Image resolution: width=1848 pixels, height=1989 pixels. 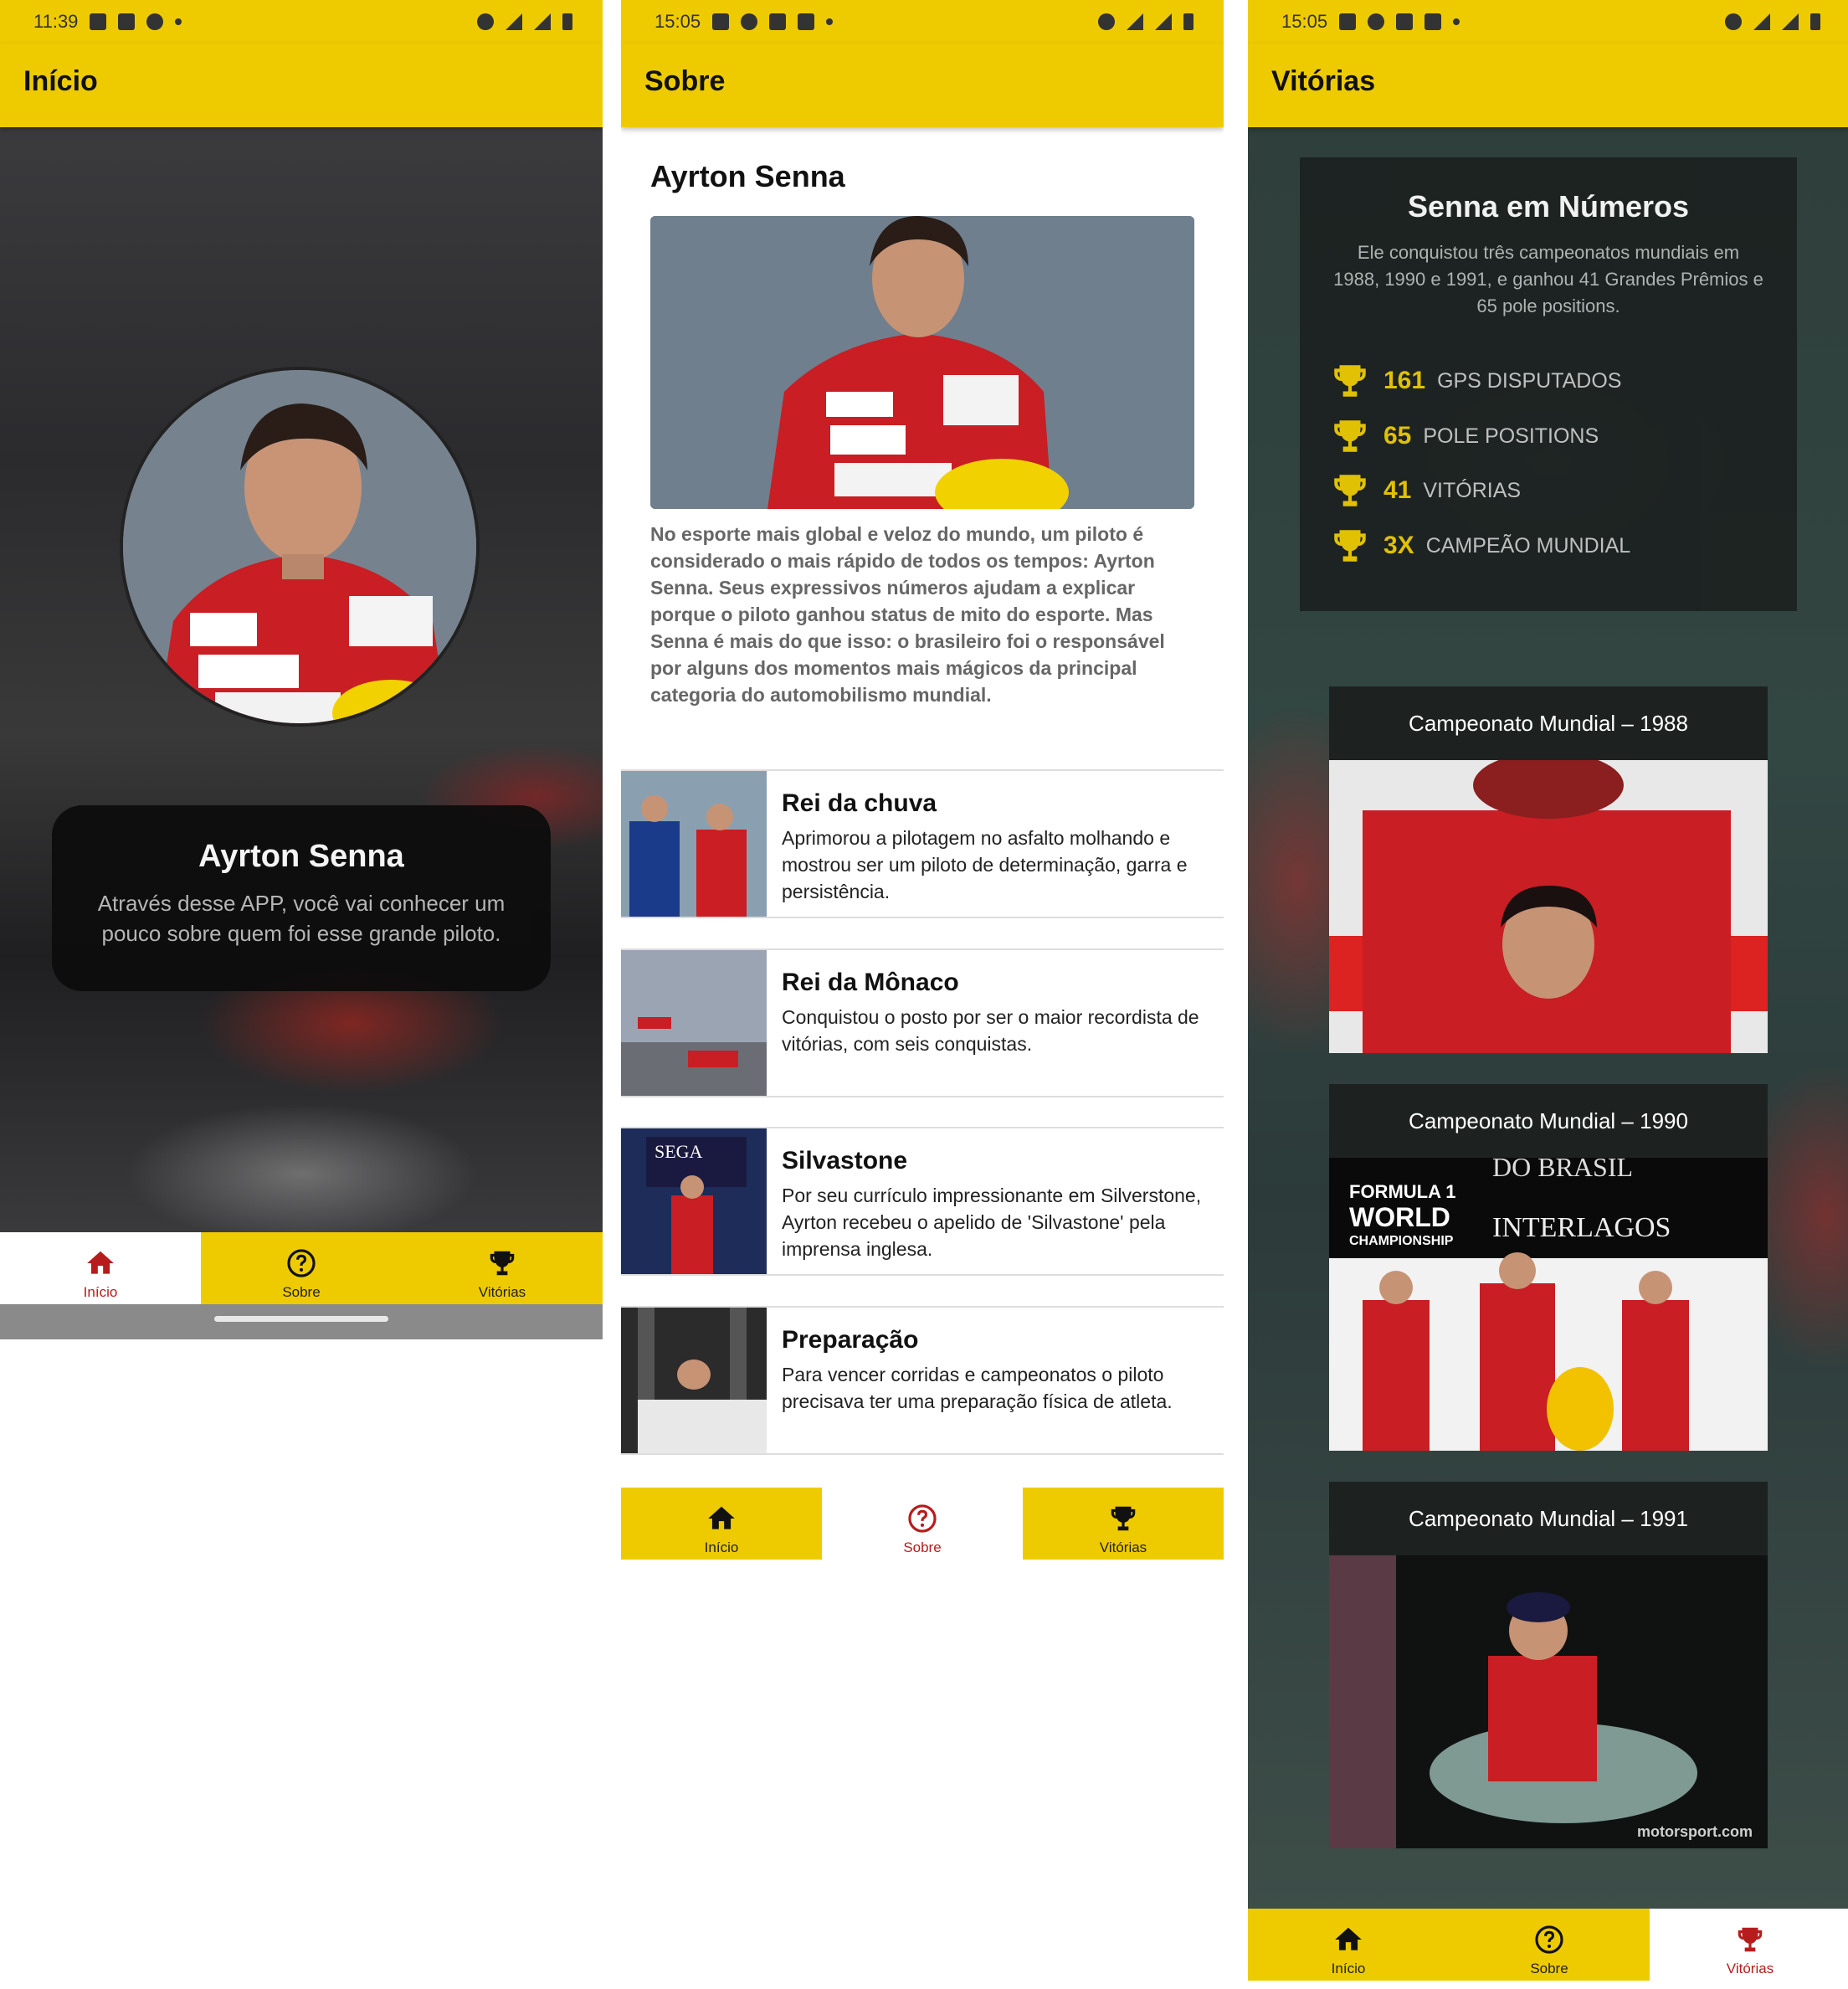 I want to click on silverstone-podium-photo: SEGA, so click(x=694, y=1201).